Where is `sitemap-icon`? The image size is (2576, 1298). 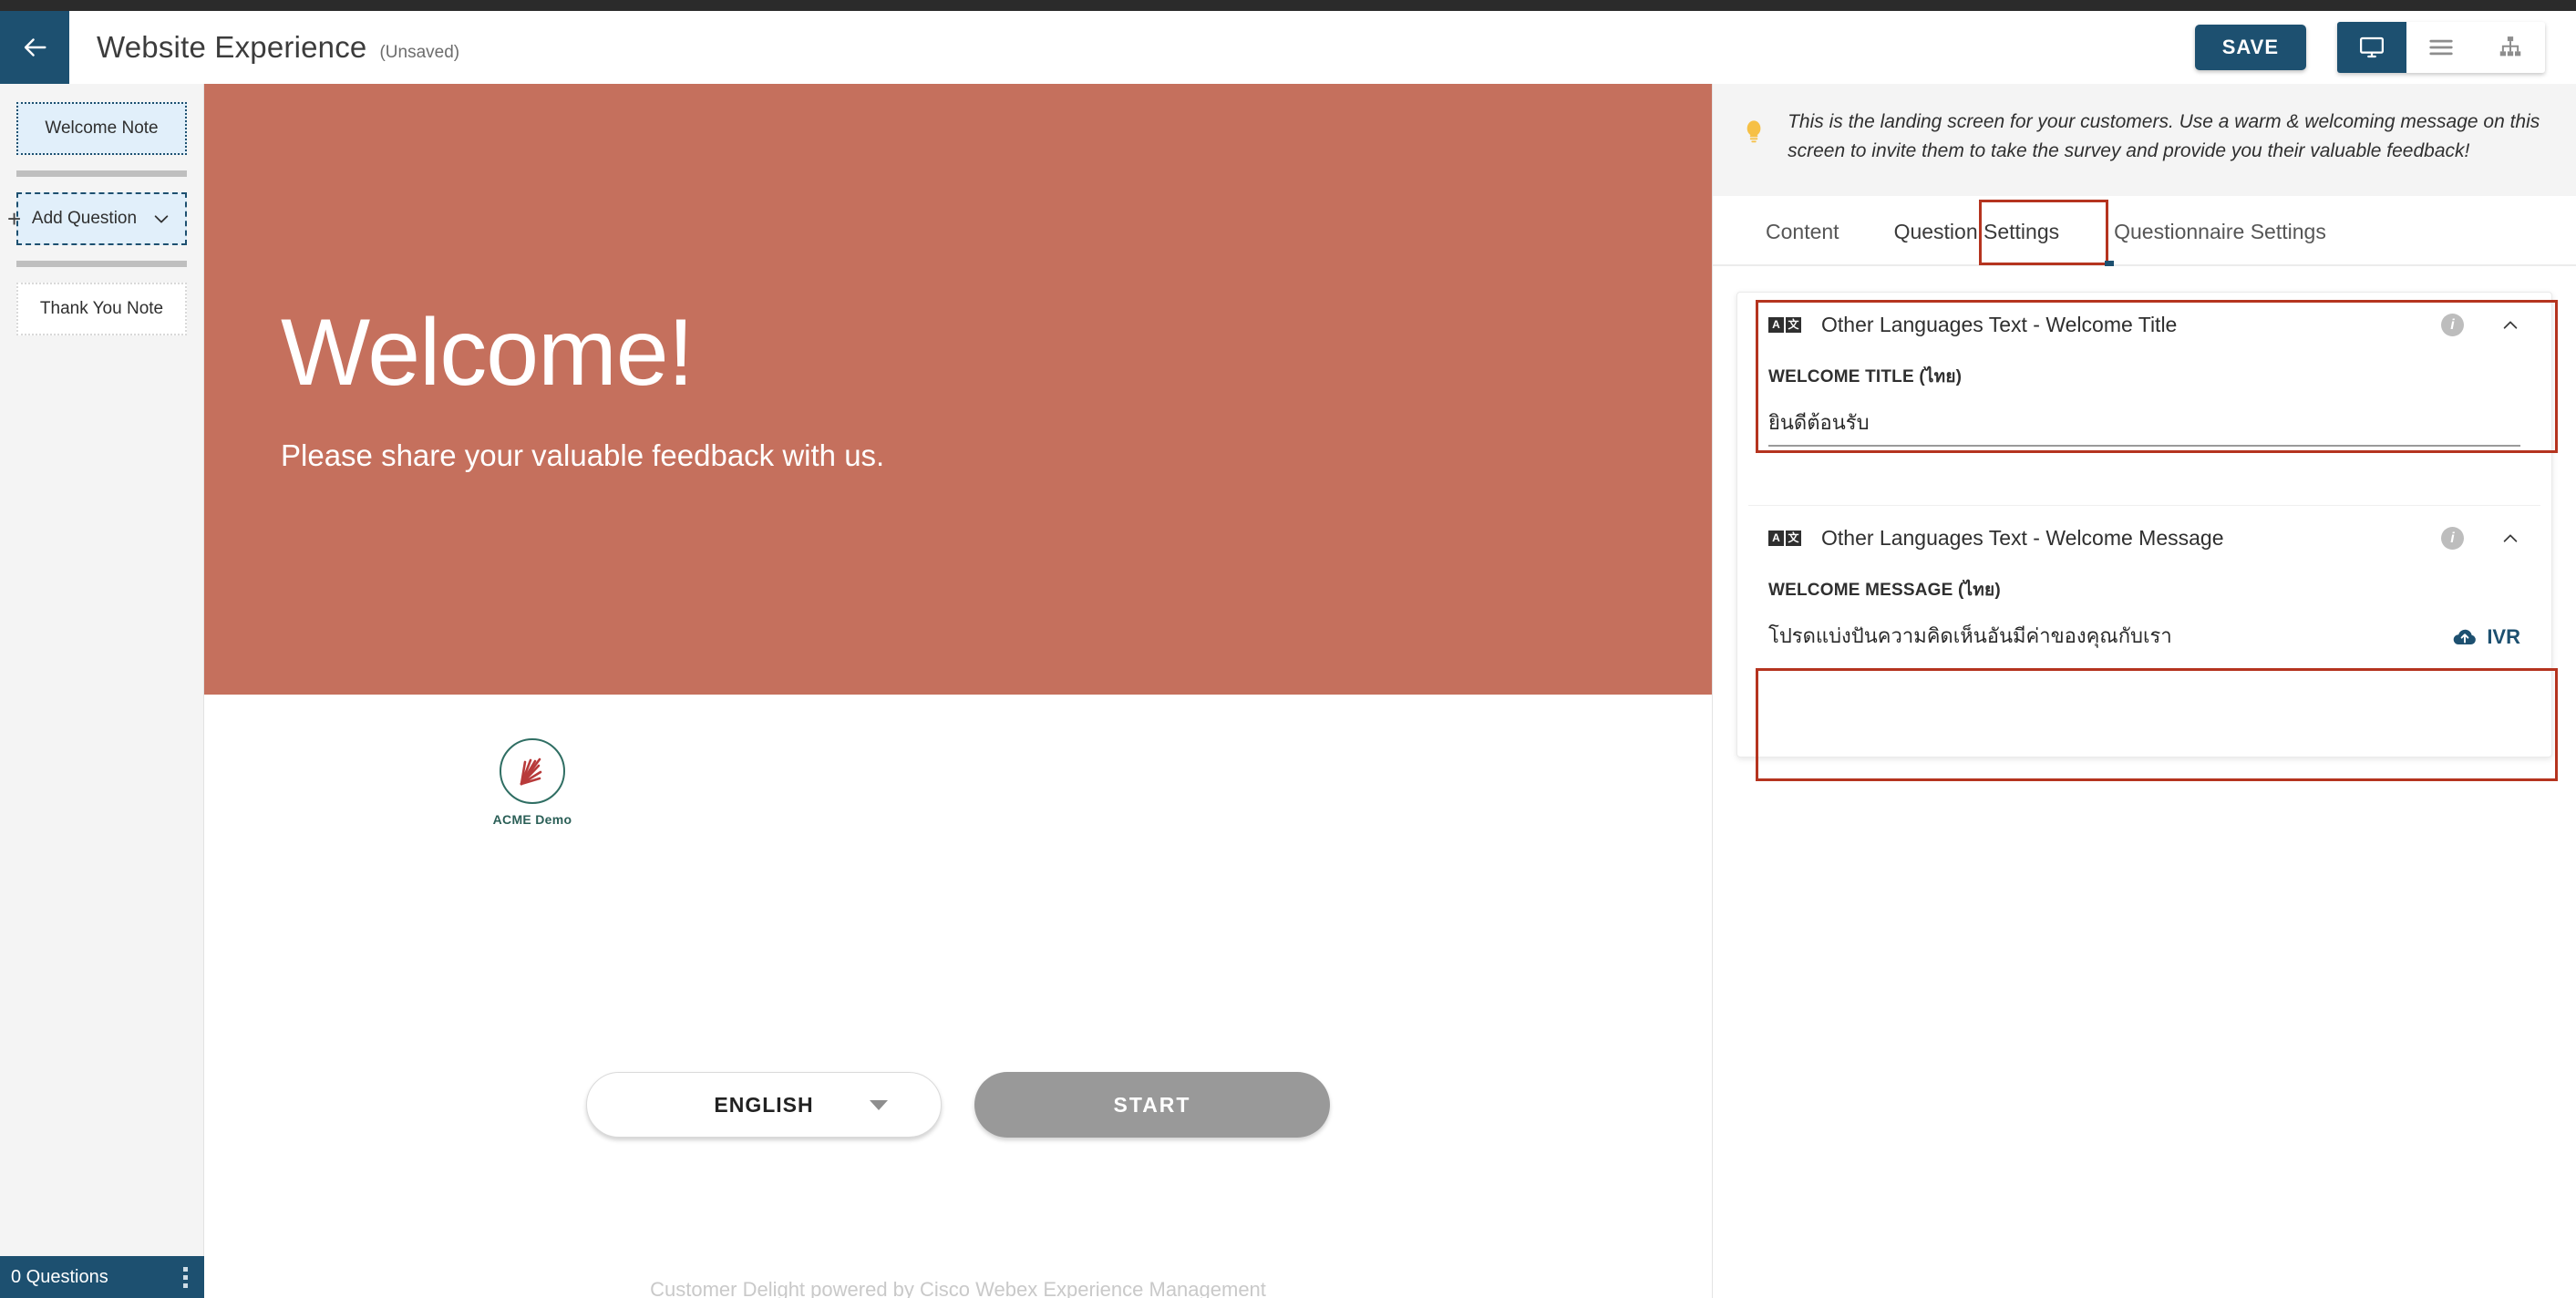
sitemap-icon is located at coordinates (2510, 47).